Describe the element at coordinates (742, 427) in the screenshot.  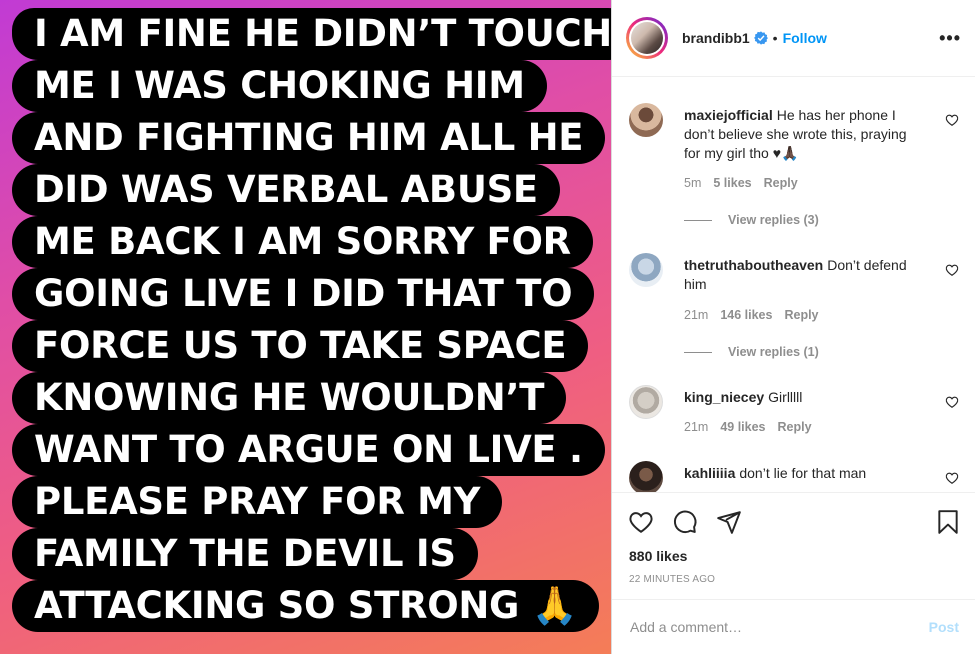
I see `comment-likes: 49 likes` at that location.